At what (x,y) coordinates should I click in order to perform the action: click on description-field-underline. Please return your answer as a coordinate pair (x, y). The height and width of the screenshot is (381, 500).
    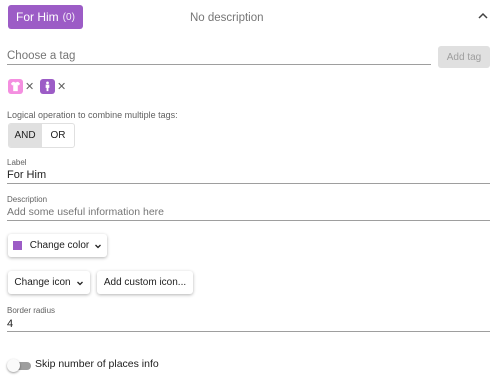
    Looking at the image, I should click on (248, 220).